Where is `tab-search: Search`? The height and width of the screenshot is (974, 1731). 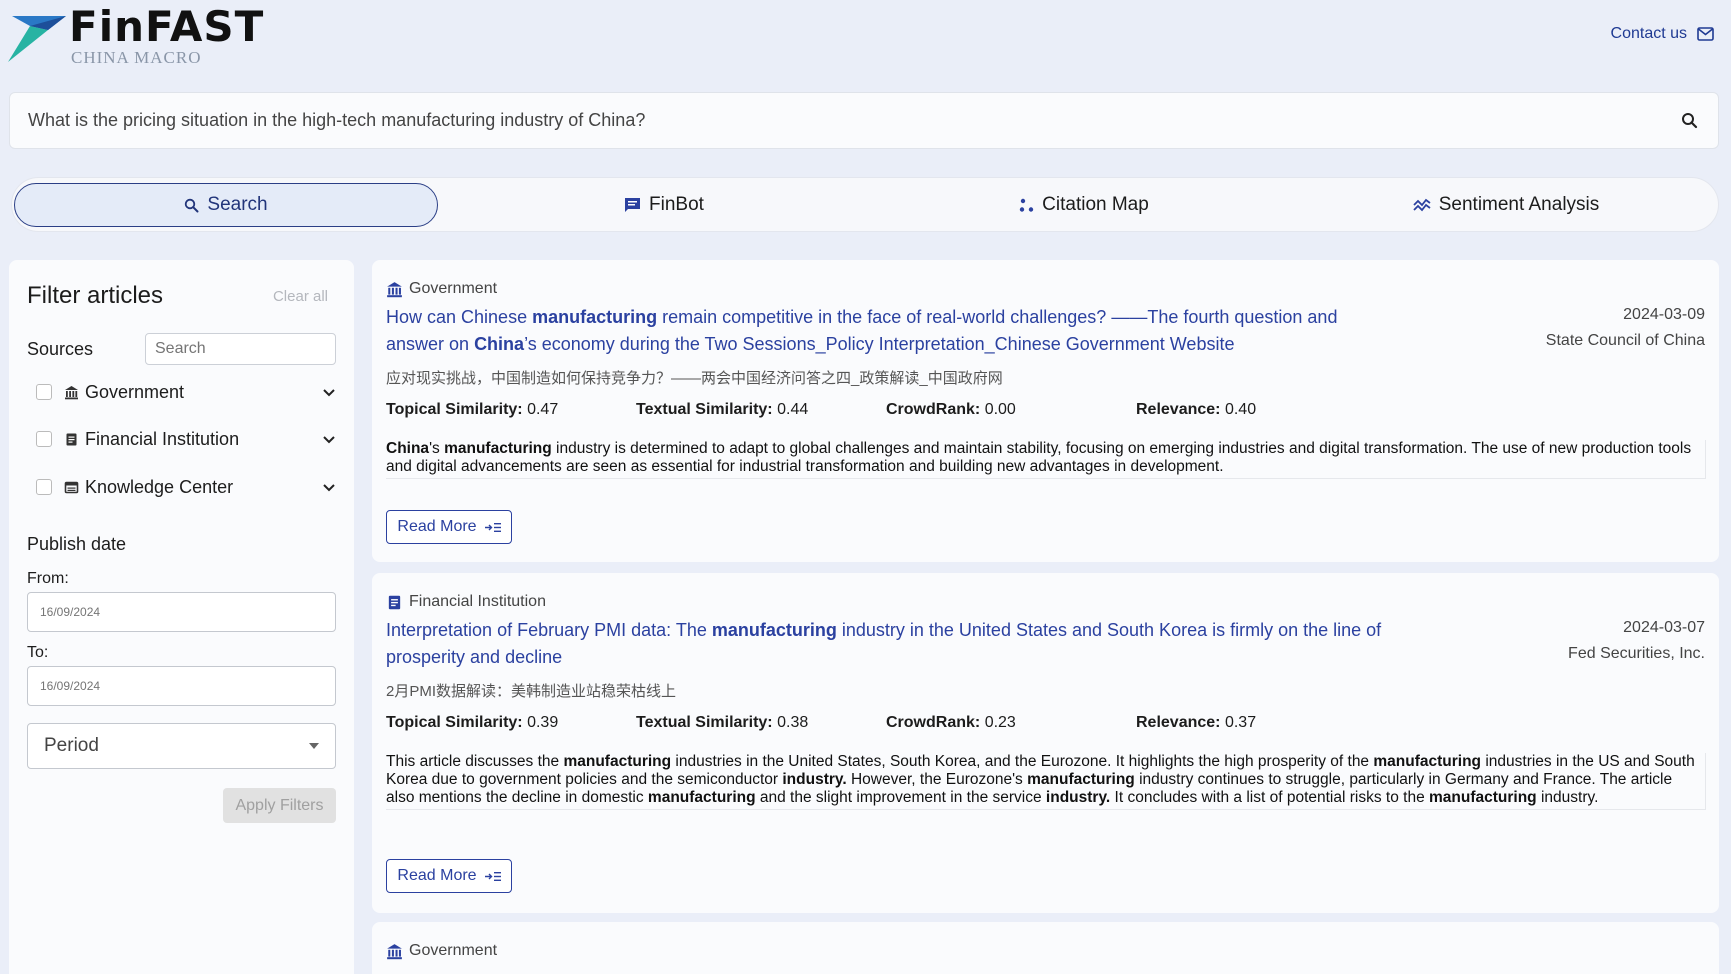
tab-search: Search is located at coordinates (226, 205).